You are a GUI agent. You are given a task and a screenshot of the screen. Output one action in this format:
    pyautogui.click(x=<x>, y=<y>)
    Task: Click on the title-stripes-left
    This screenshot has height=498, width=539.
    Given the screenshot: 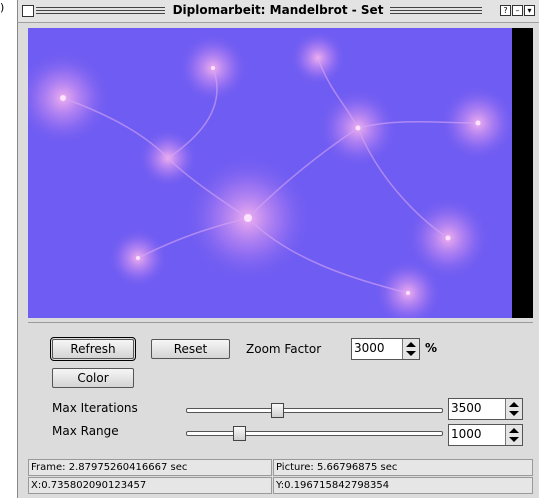 What is the action you would take?
    pyautogui.click(x=100, y=11)
    